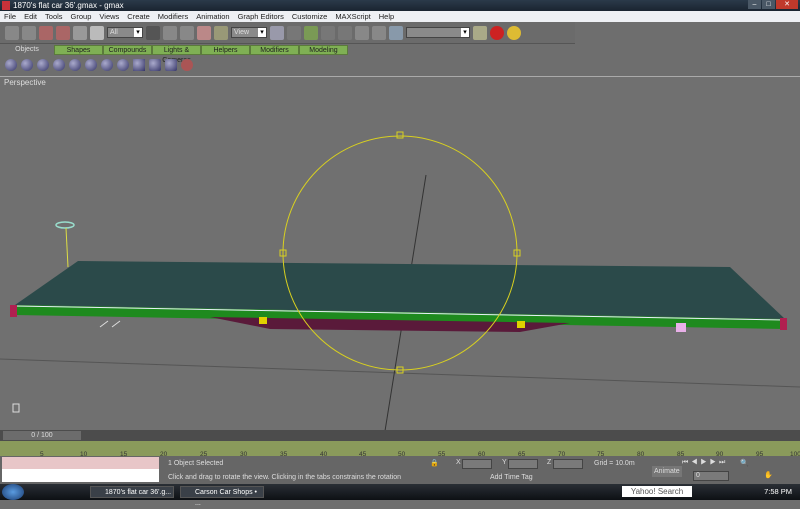 The height and width of the screenshot is (509, 800). I want to click on maximize-button: □, so click(768, 4).